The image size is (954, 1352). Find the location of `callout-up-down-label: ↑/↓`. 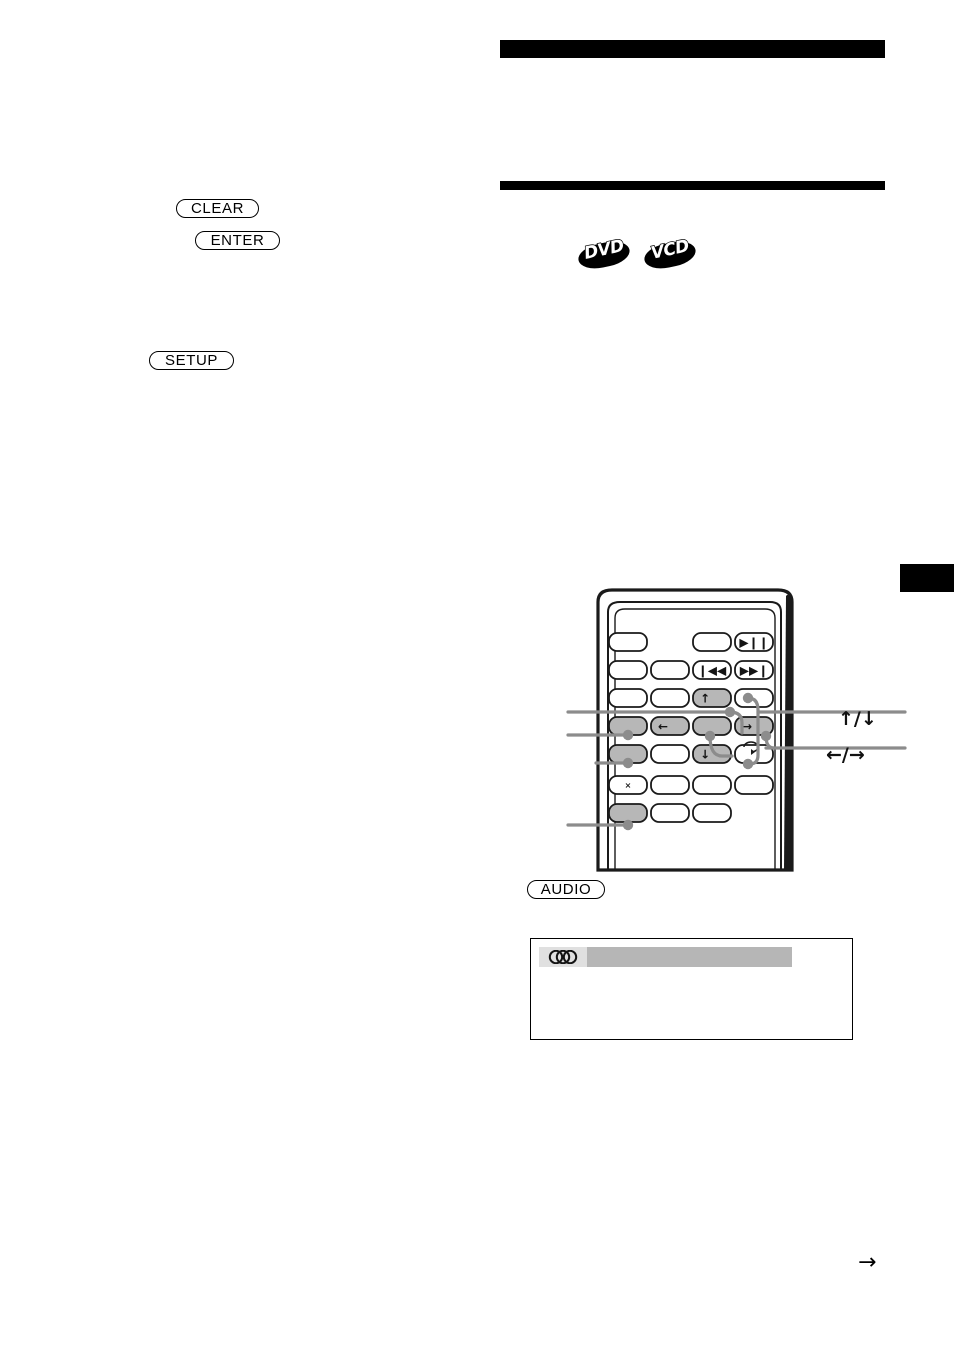

callout-up-down-label: ↑/↓ is located at coordinates (857, 719).